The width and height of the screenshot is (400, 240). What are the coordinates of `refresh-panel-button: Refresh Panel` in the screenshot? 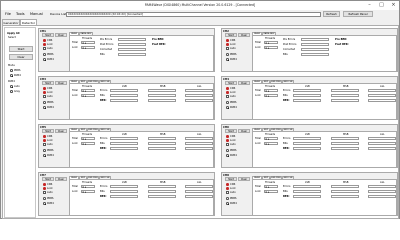 It's located at (358, 14).